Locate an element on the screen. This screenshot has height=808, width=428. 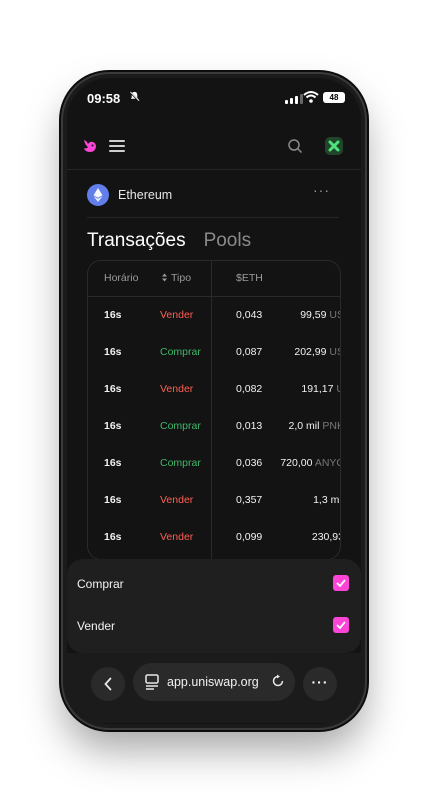
row-usd: 720,00 ANYC is located at coordinates (309, 463).